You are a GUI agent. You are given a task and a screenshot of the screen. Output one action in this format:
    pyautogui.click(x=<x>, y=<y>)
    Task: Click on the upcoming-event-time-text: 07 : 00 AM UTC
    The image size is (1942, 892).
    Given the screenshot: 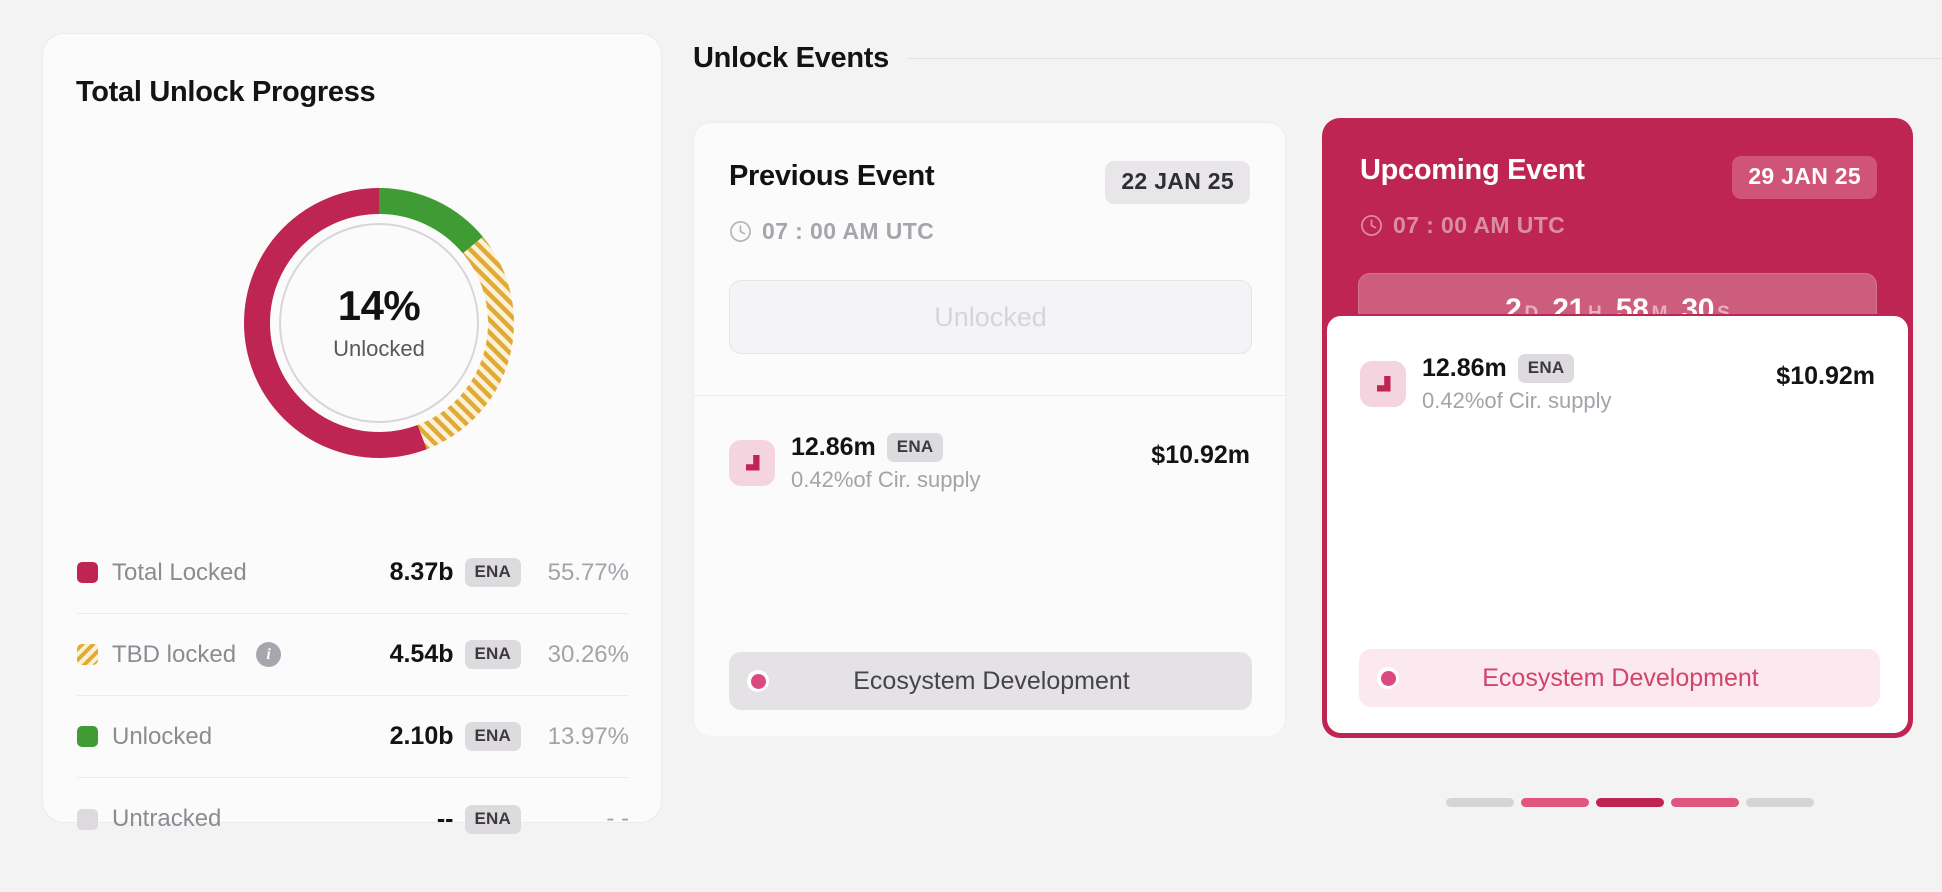 What is the action you would take?
    pyautogui.click(x=1479, y=225)
    